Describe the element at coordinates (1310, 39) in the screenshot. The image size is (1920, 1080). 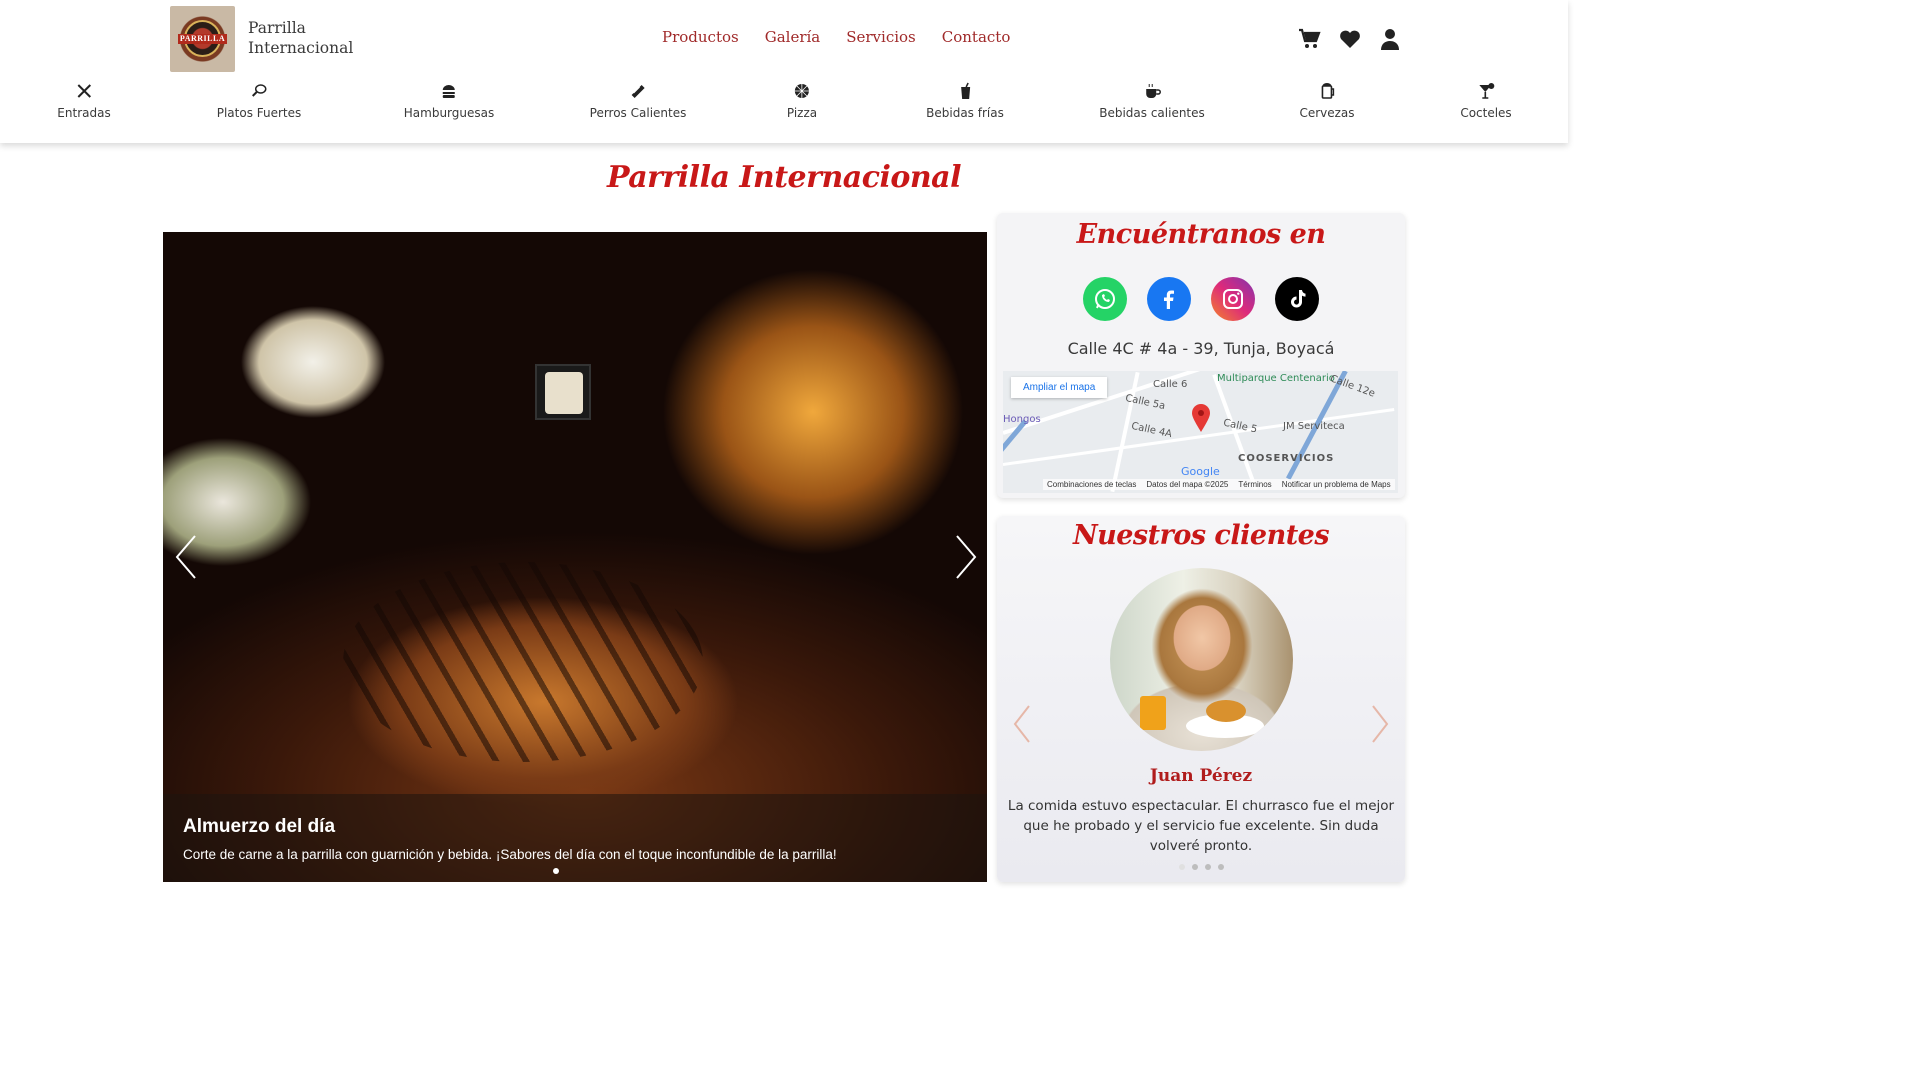
I see `cart-icon` at that location.